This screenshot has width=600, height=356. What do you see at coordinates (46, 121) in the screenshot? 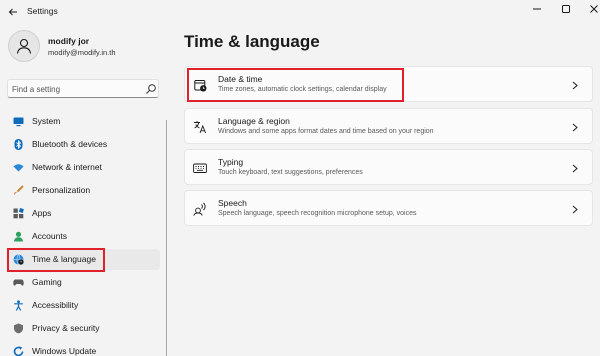
I see `sidebar-item-label: System` at bounding box center [46, 121].